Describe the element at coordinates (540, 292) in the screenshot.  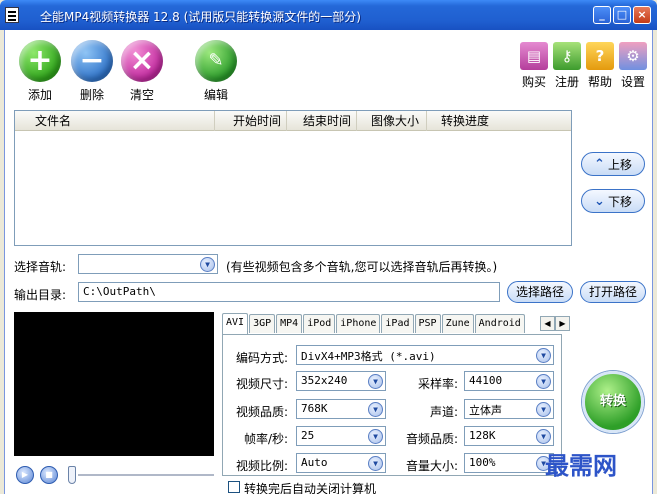
I see `choose-path-button: 选择路径` at that location.